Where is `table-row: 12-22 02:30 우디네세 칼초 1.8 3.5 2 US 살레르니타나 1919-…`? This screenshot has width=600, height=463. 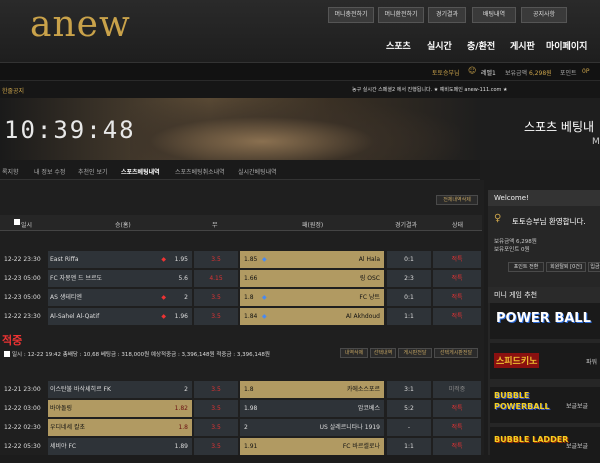 table-row: 12-22 02:30 우디네세 칼초 1.8 3.5 2 US 살레르니타나 1919-… is located at coordinates (241, 427).